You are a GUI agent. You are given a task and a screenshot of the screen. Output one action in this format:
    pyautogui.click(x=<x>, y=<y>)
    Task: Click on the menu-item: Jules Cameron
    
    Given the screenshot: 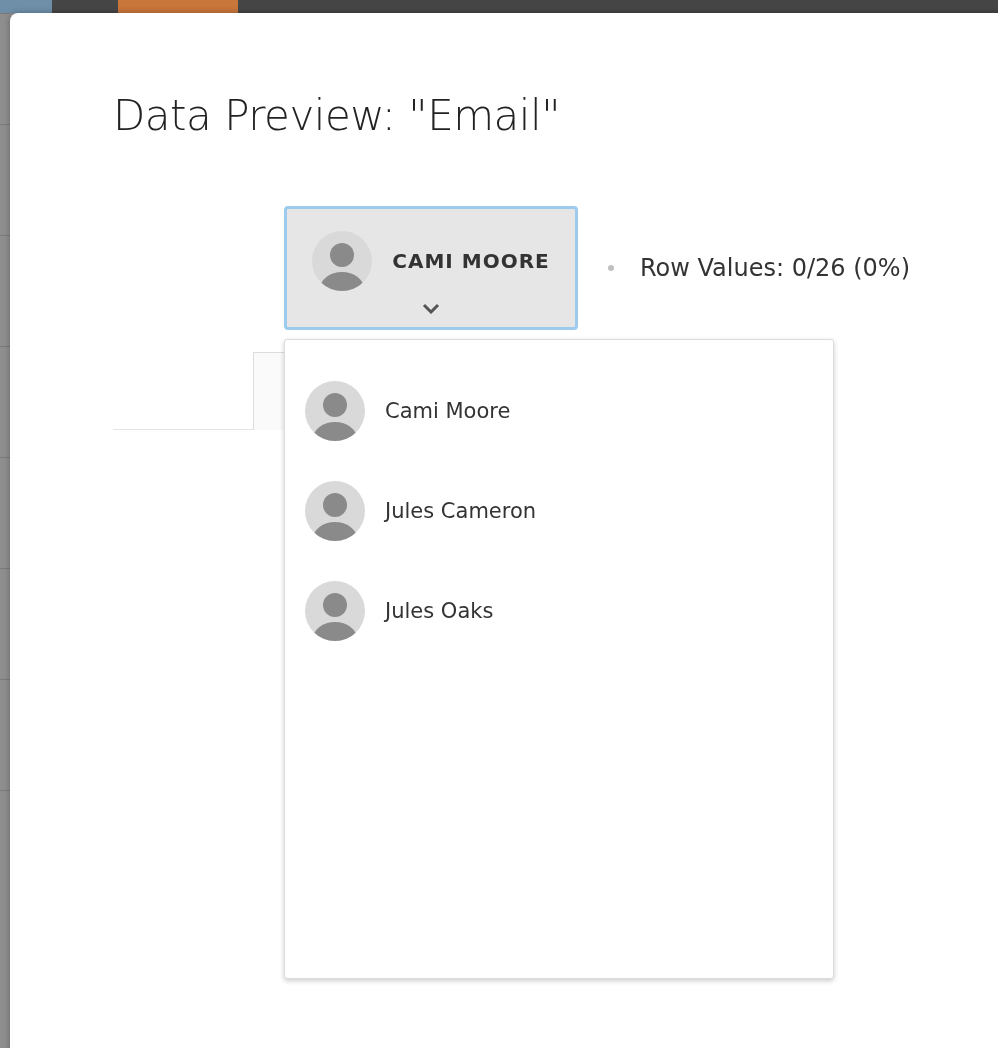 What is the action you would take?
    pyautogui.click(x=559, y=511)
    